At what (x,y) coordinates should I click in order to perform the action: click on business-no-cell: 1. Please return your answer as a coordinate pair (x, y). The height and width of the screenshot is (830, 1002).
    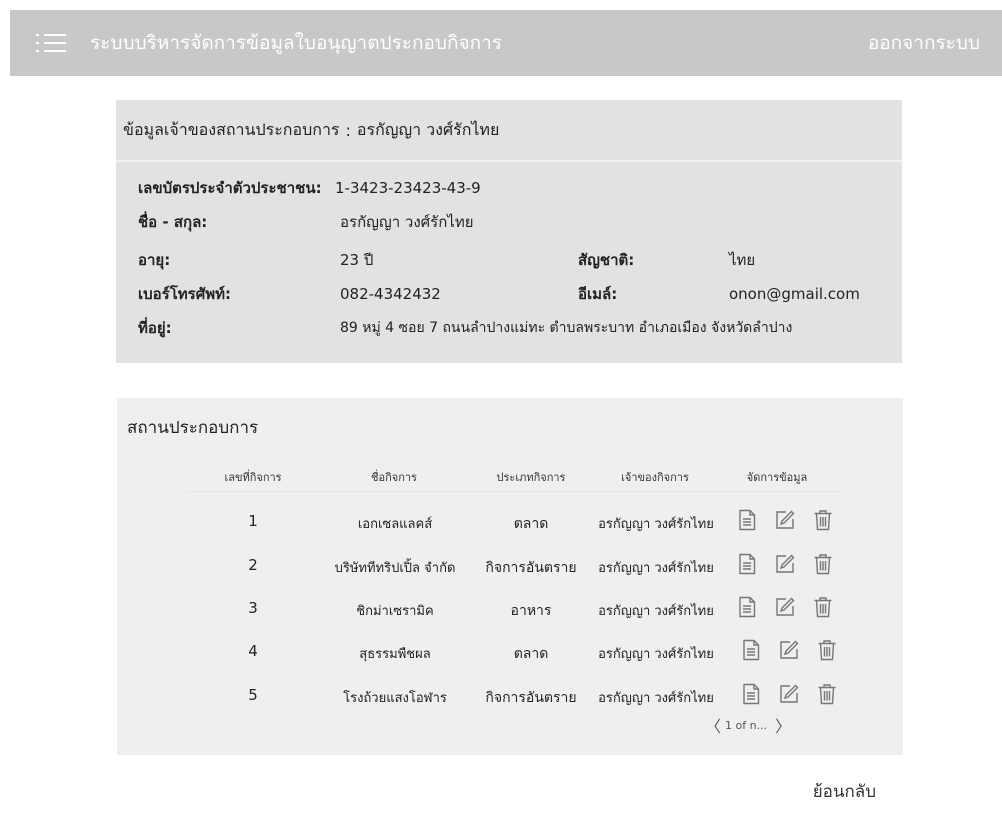
    Looking at the image, I should click on (253, 521).